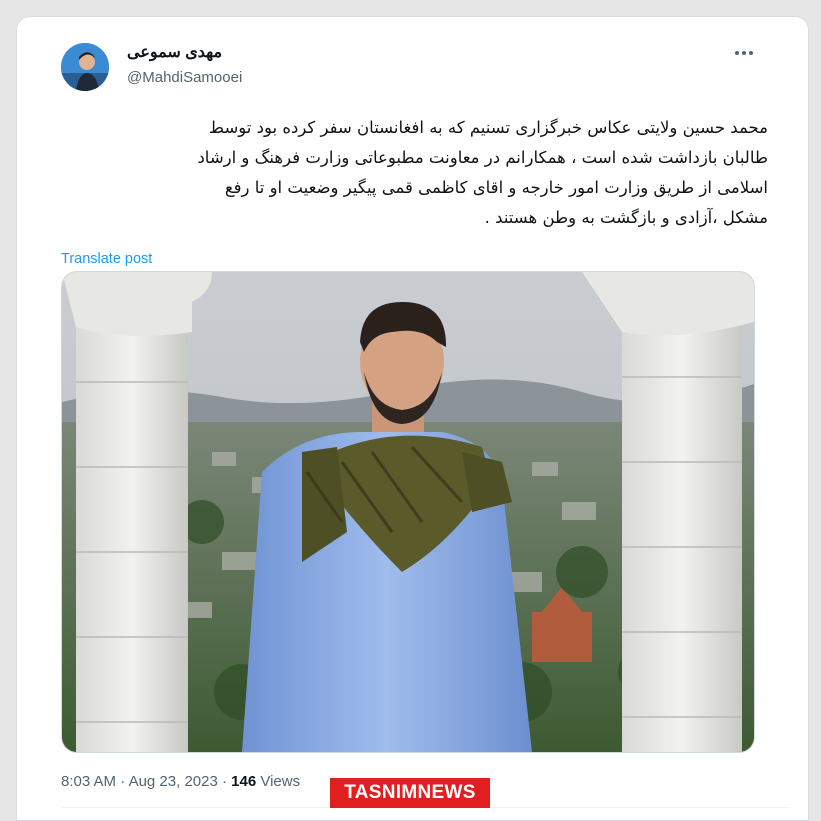 This screenshot has height=821, width=821. I want to click on more-options-button, so click(744, 53).